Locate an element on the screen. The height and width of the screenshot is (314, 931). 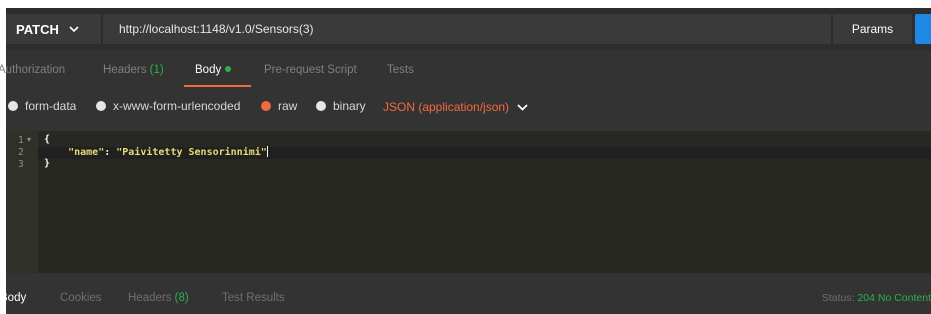
url-input: http://localhost:1148/v1.0/Sensors(3) is located at coordinates (467, 29).